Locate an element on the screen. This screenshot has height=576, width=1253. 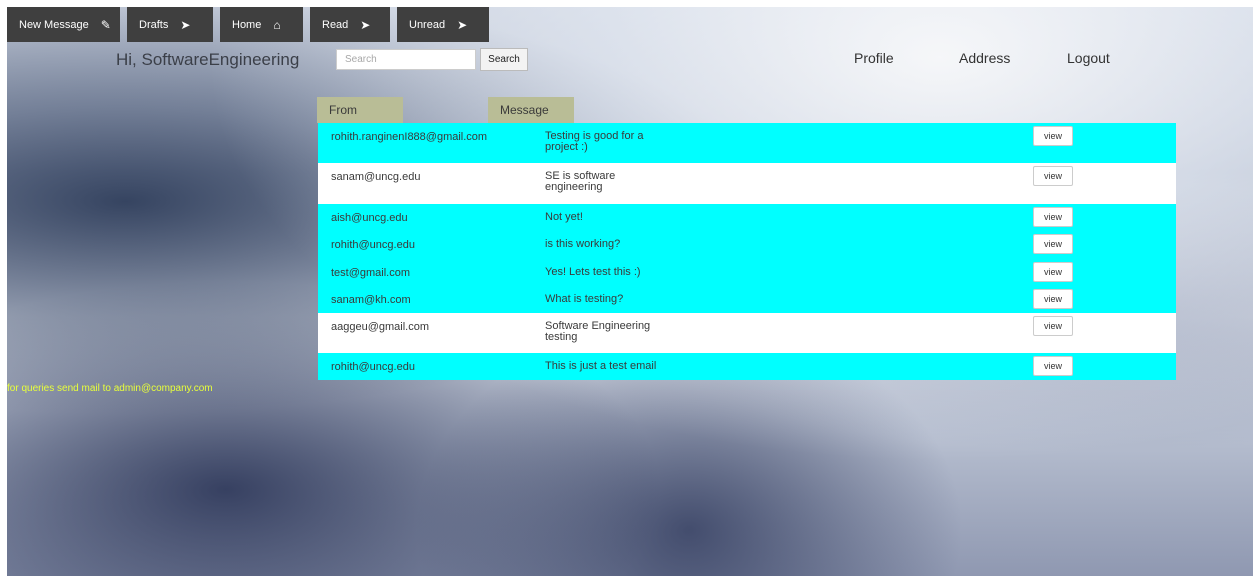
profile-link: Profile is located at coordinates (874, 58).